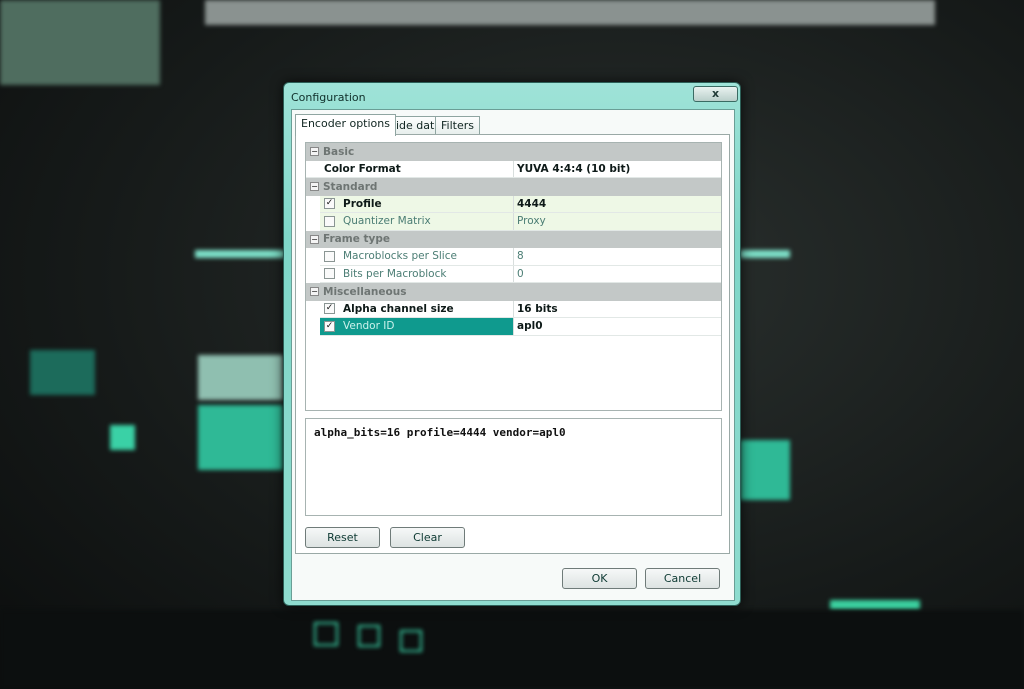 Image resolution: width=1024 pixels, height=689 pixels. Describe the element at coordinates (457, 125) in the screenshot. I see `tab-filters: Filters` at that location.